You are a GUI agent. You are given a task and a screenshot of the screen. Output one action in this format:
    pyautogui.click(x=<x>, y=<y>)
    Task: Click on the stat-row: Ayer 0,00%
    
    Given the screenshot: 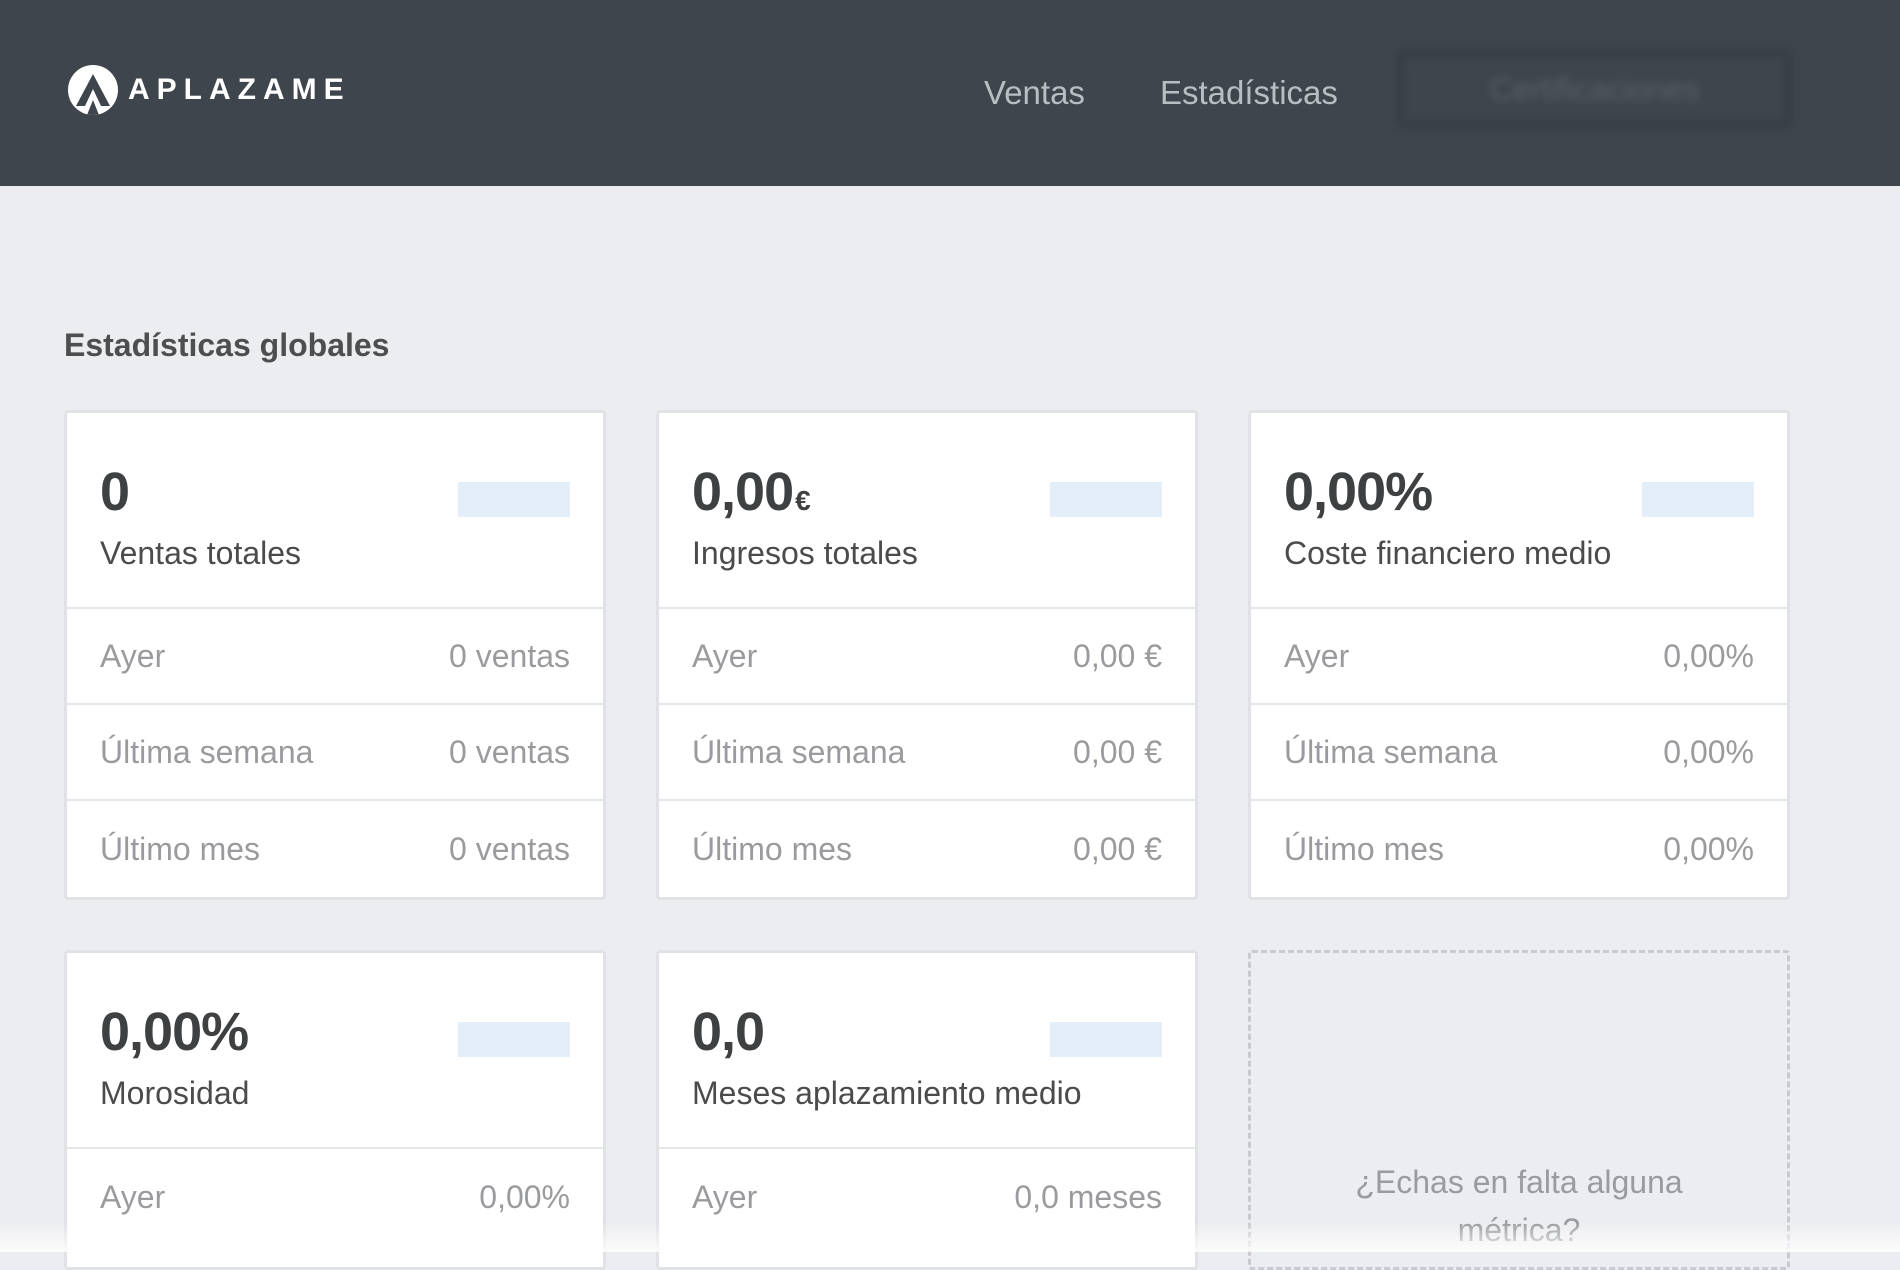 What is the action you would take?
    pyautogui.click(x=1519, y=657)
    